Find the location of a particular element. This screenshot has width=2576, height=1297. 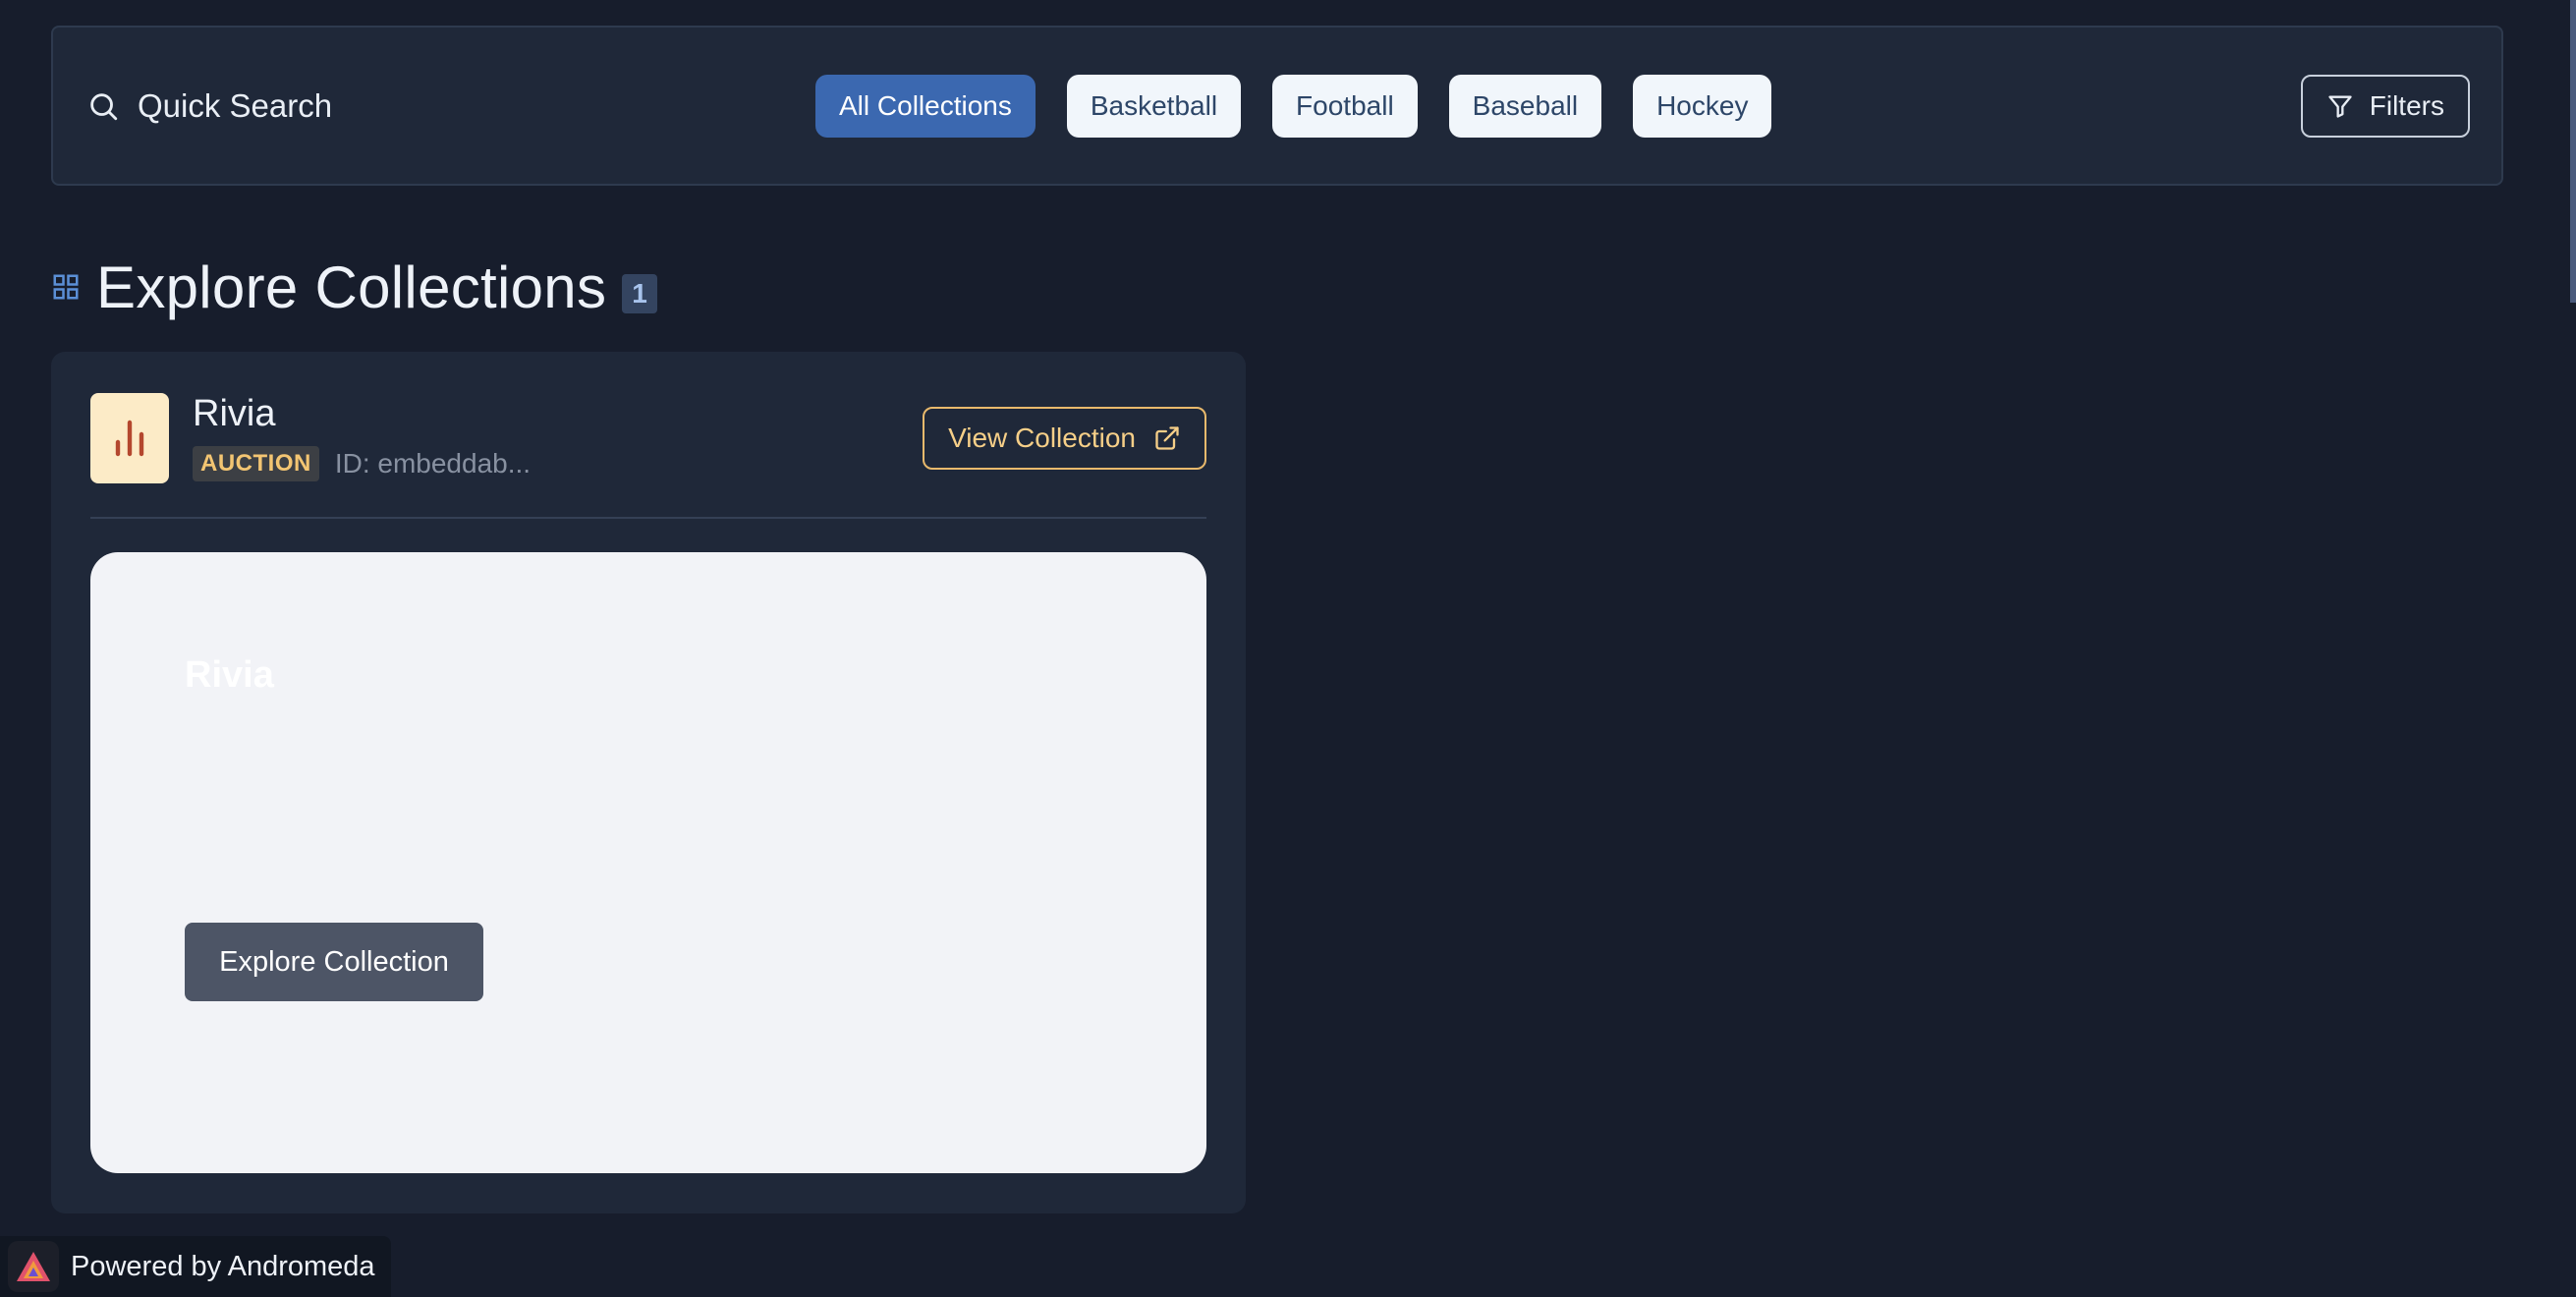

chip-football: Football is located at coordinates (1345, 106).